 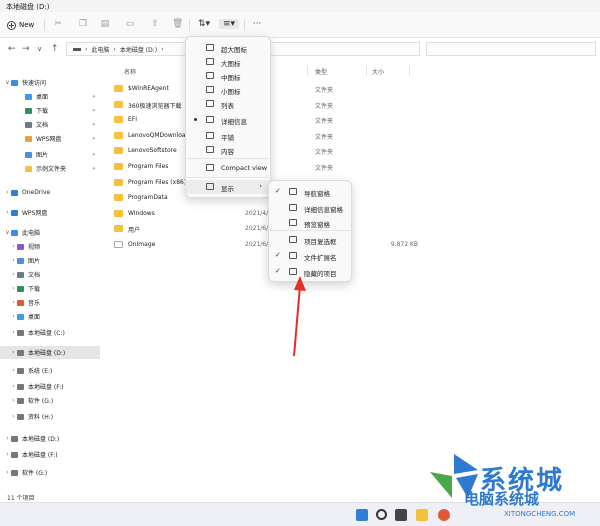 I want to click on file-name: 用户, so click(x=134, y=231).